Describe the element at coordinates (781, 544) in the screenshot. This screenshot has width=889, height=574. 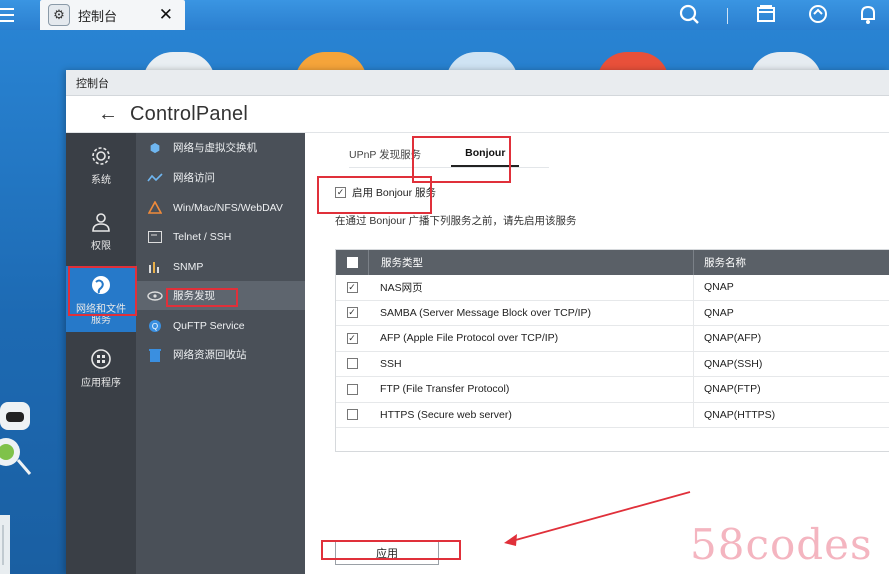
I see `watermark: 58codes` at that location.